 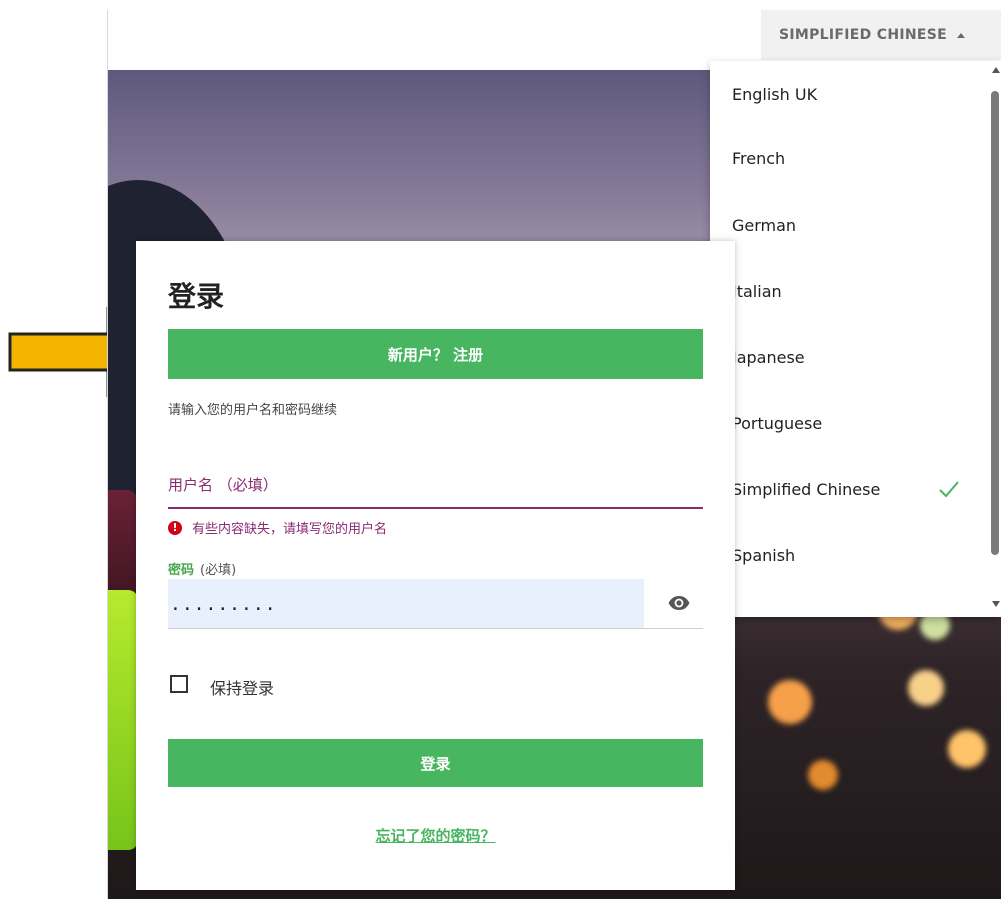 I want to click on eye-icon, so click(x=679, y=603).